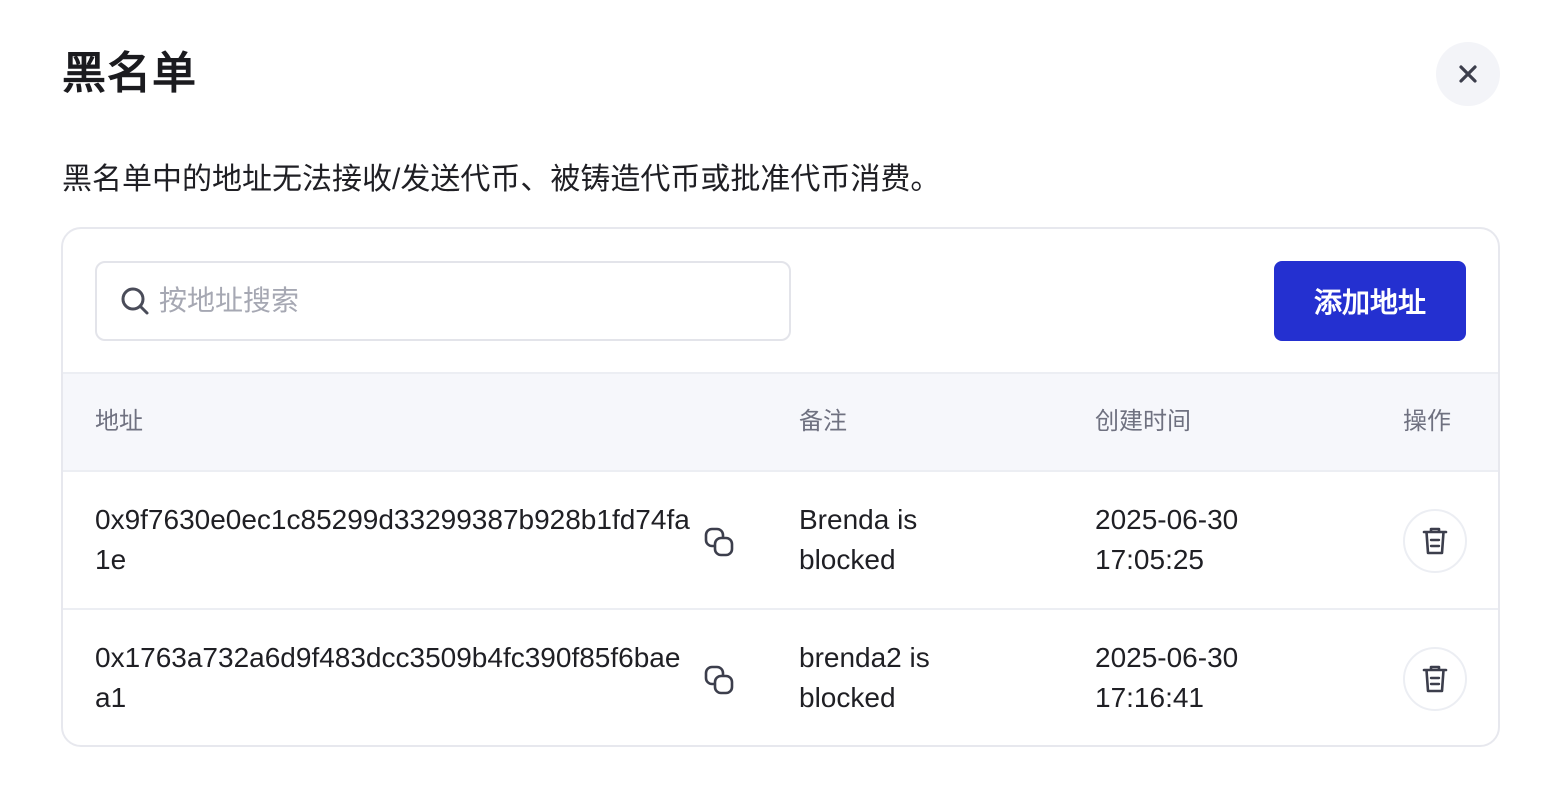  I want to click on column-header-created: 创建时间, so click(1143, 421).